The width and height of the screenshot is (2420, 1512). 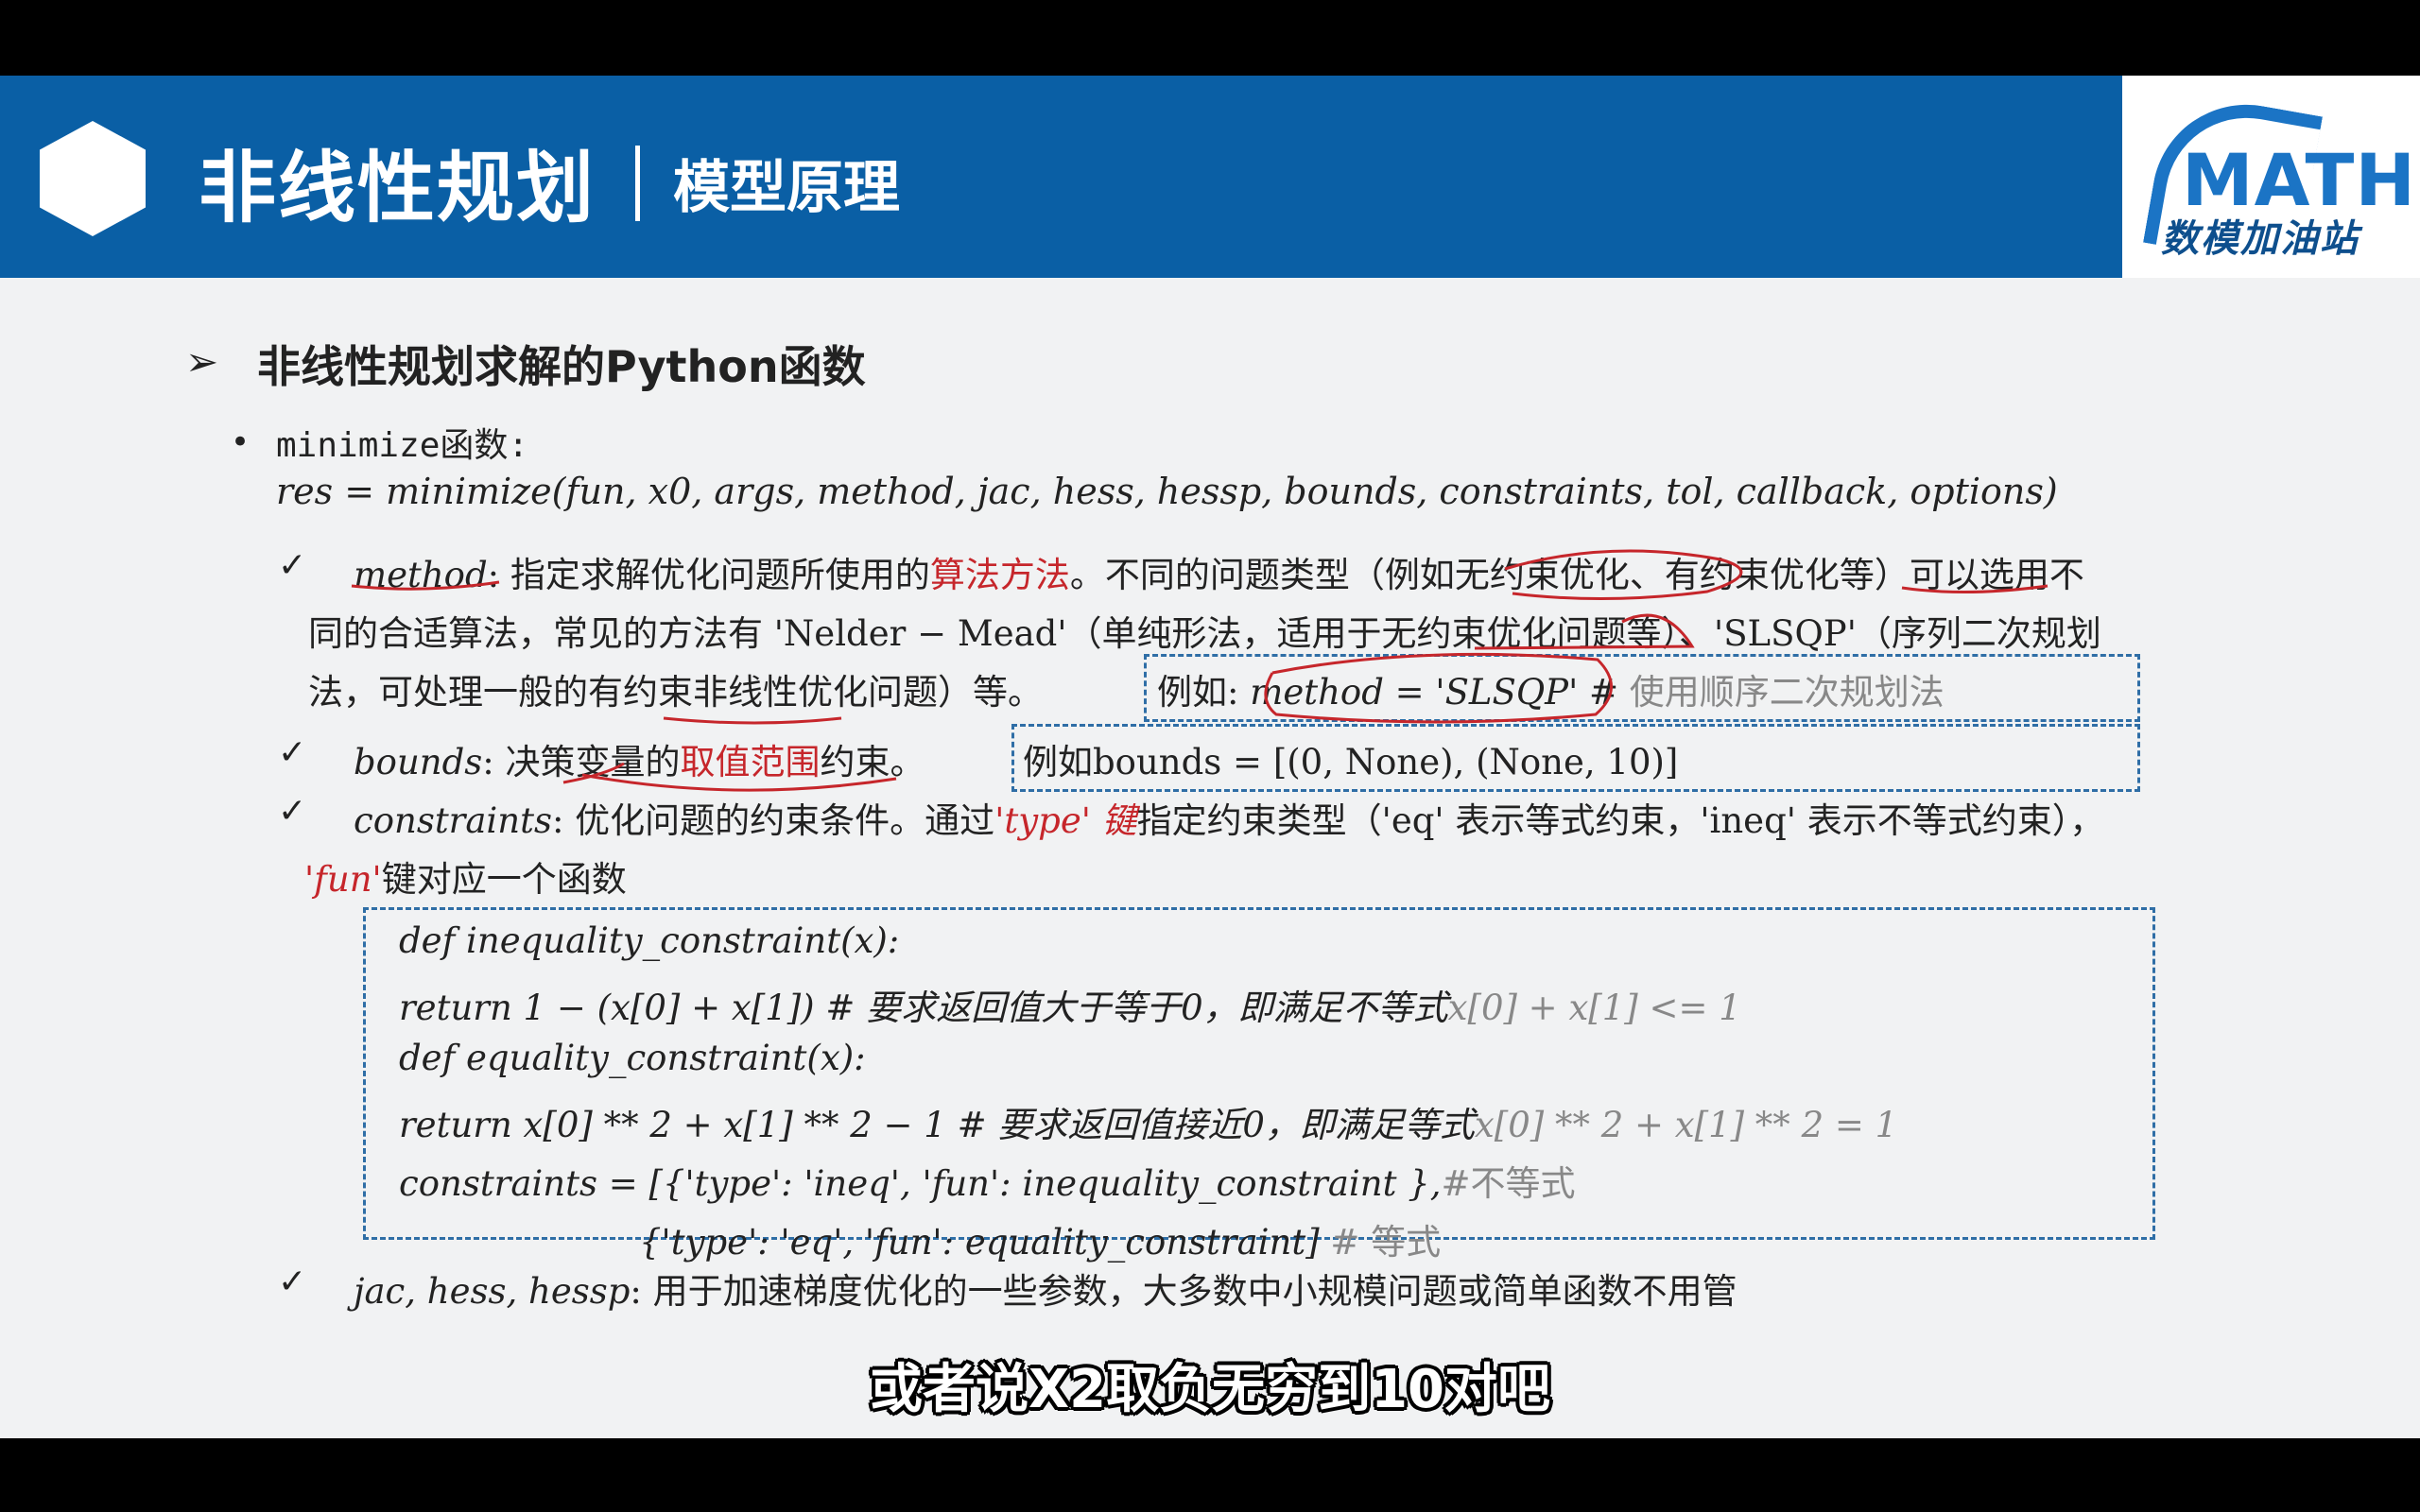 I want to click on method-example-code: method = 'SLSQP', so click(x=1414, y=692).